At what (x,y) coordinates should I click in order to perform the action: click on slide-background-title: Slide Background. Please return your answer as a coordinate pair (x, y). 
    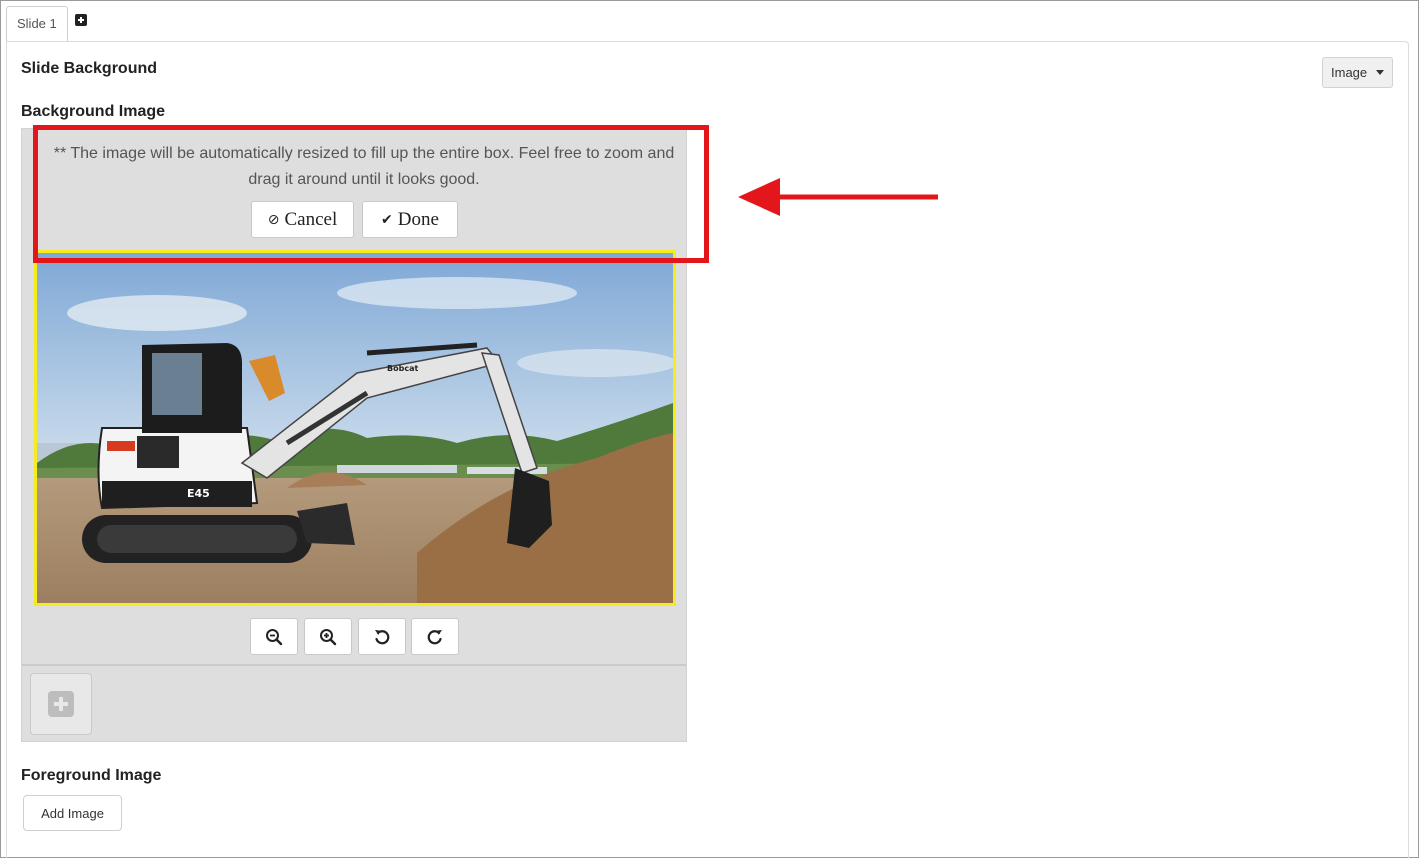
    Looking at the image, I should click on (89, 68).